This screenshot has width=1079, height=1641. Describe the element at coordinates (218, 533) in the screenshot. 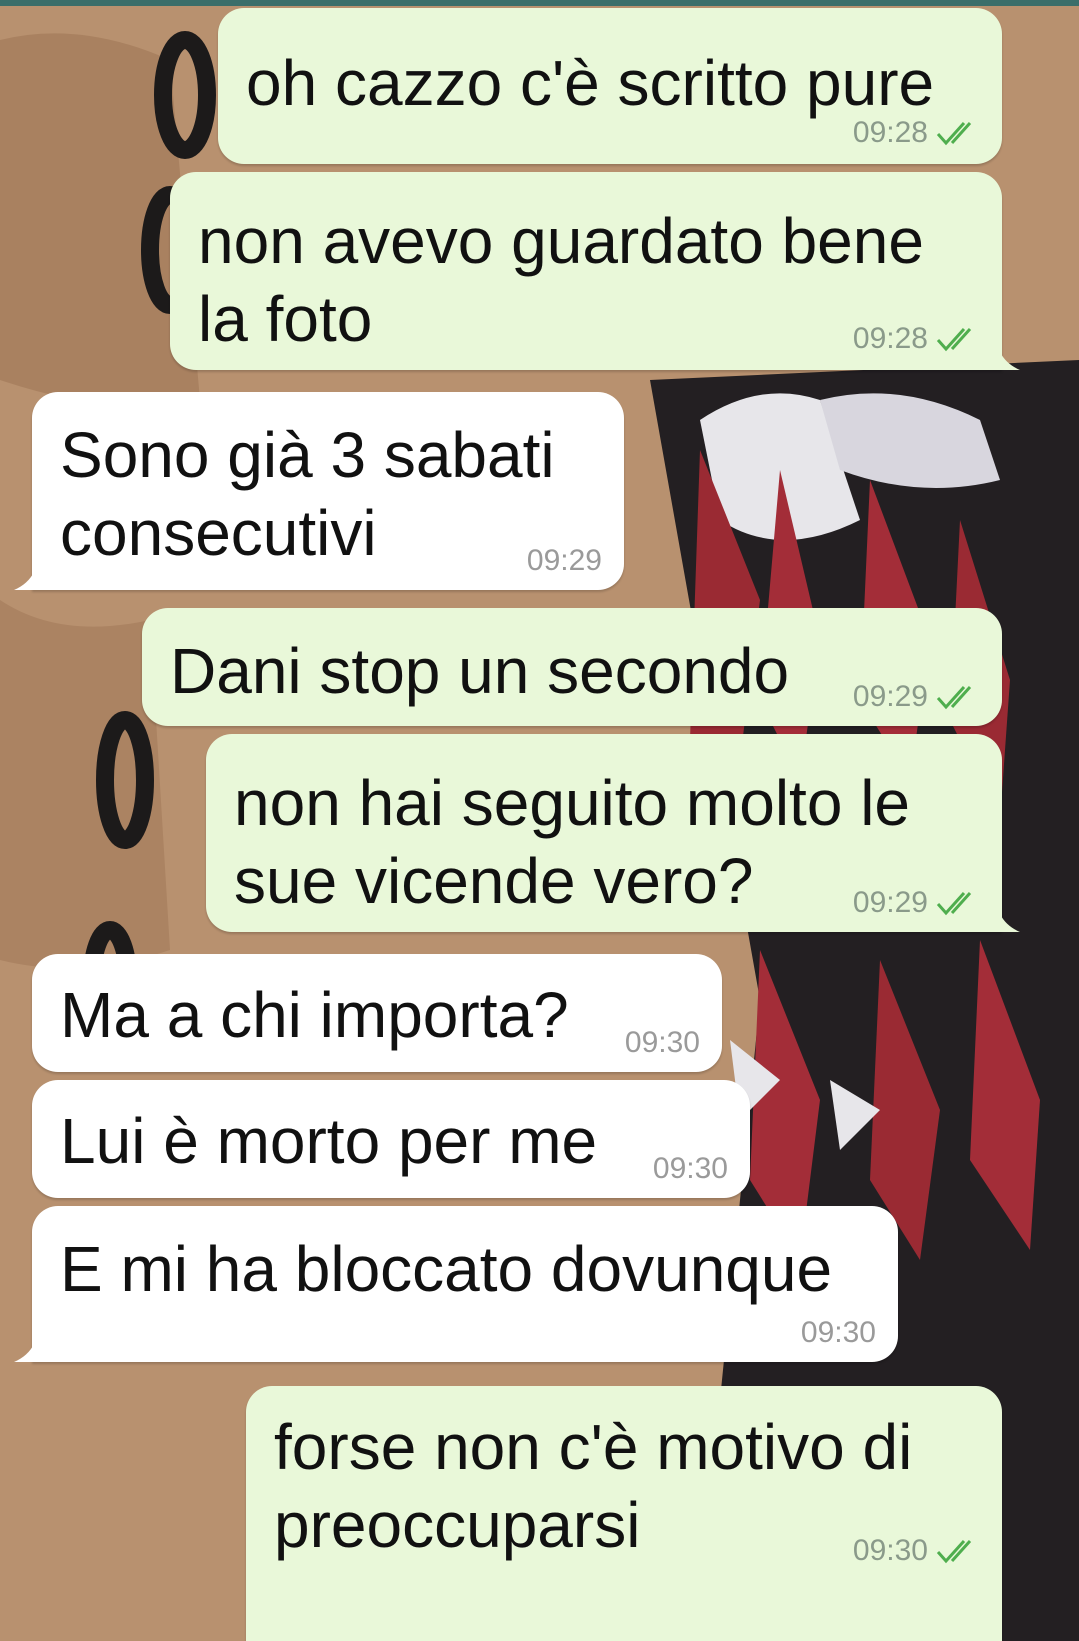

I see `message-text-line: consecutivi` at that location.